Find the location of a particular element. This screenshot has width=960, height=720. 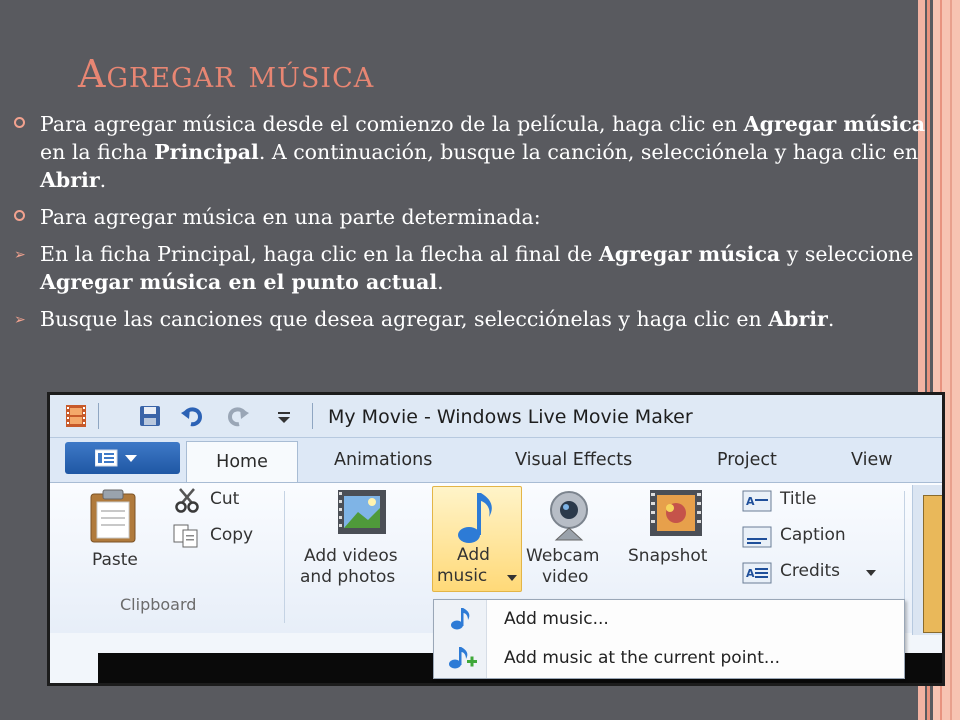

credits-button: A Credits is located at coordinates (817, 573).